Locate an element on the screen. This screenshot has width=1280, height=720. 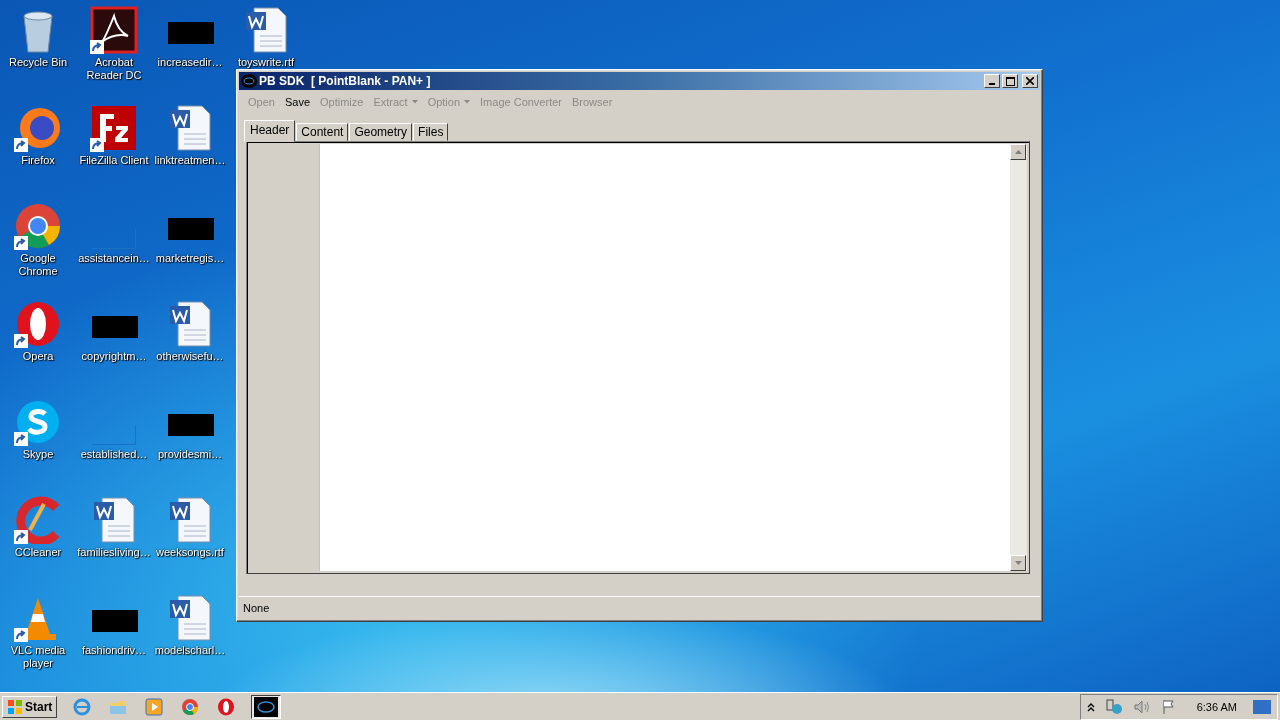
minimize-button is located at coordinates (992, 81).